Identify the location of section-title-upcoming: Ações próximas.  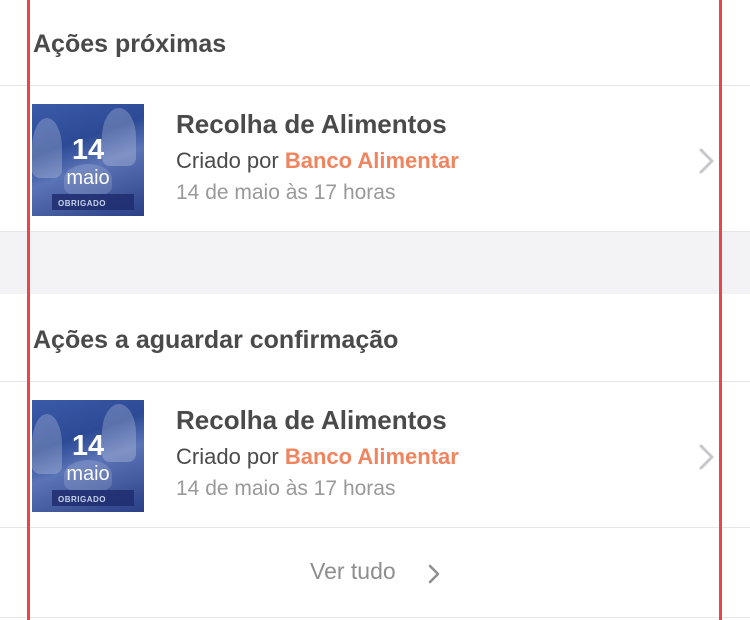
(130, 44).